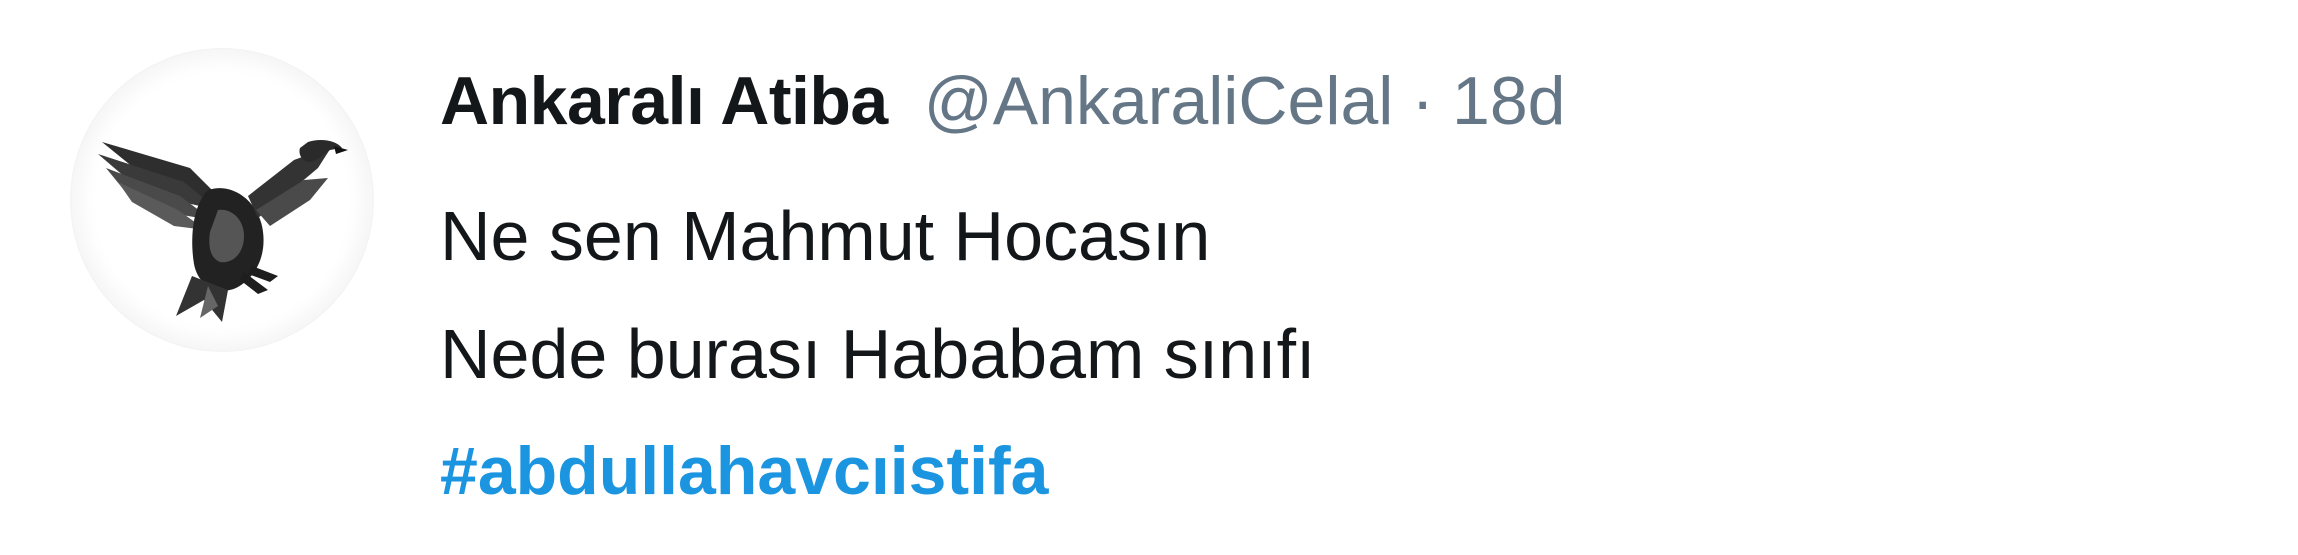 This screenshot has width=2298, height=555. Describe the element at coordinates (878, 354) in the screenshot. I see `tweet-text-line: Nede burası Hababam sınıfı` at that location.